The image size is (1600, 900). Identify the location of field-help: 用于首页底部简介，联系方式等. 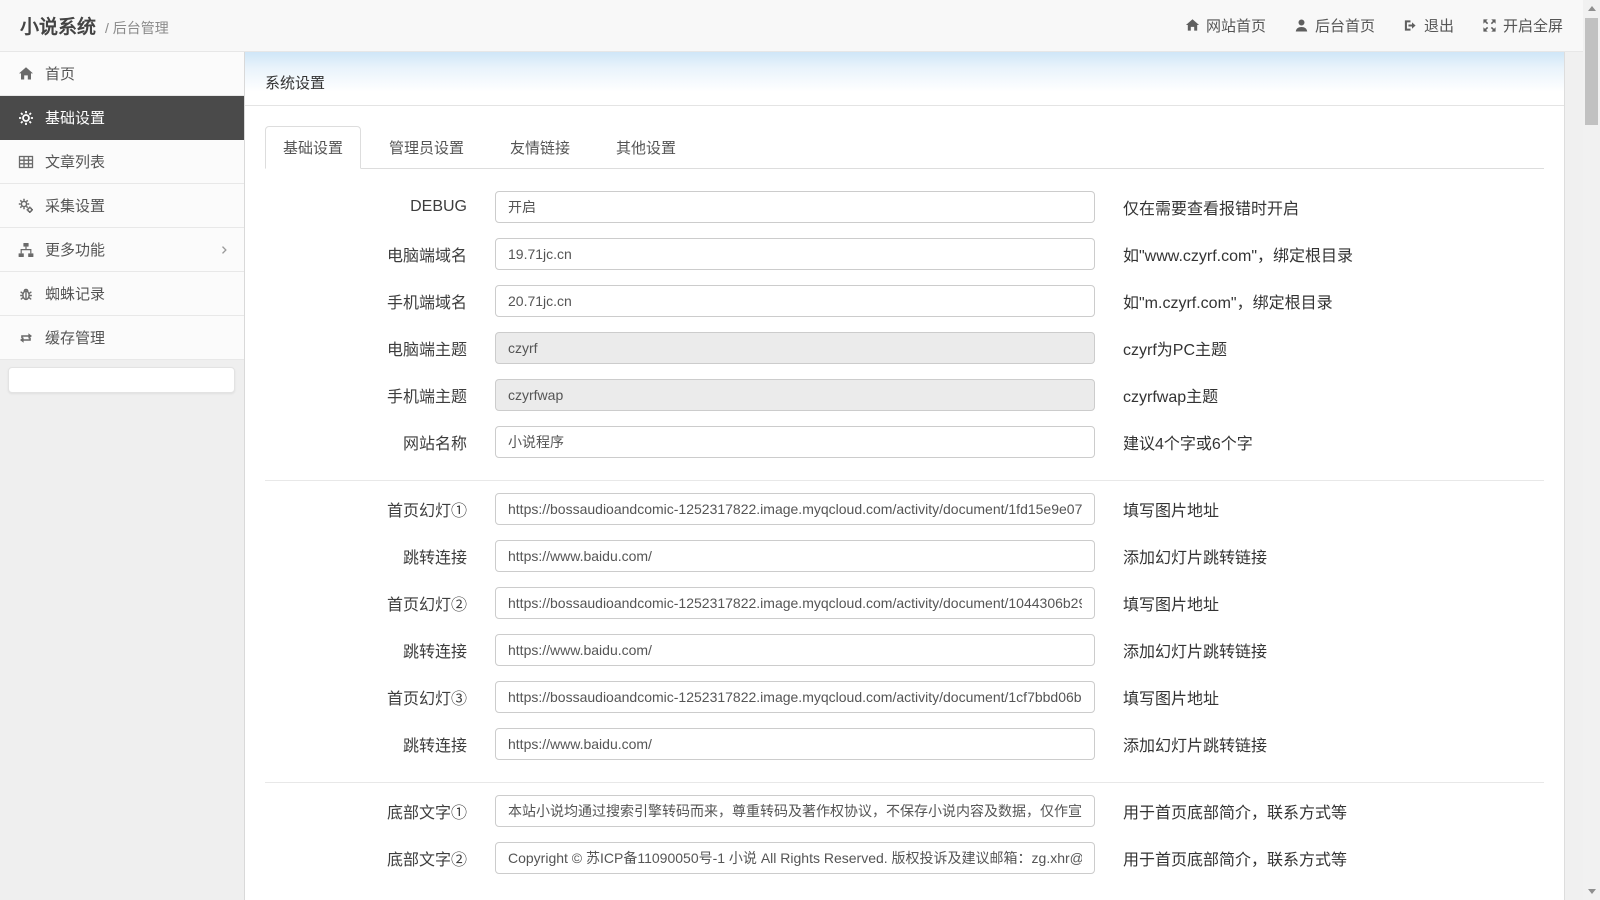
(1235, 813).